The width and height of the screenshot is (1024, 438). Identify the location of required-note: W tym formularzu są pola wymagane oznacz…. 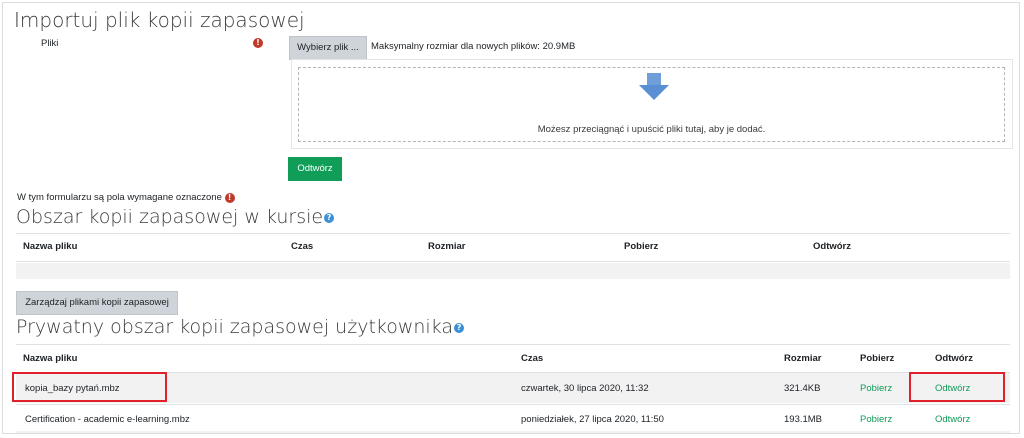
(126, 197).